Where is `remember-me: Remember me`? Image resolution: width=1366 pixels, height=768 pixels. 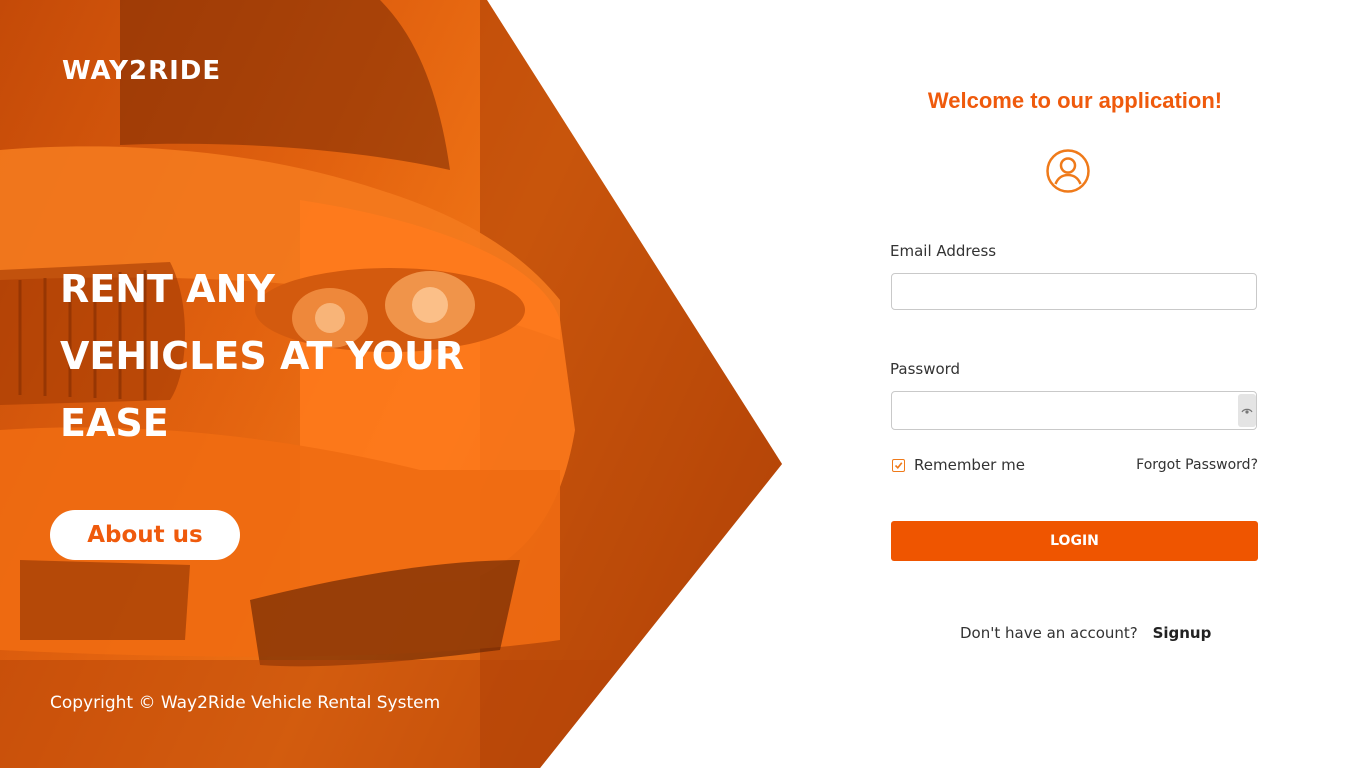 remember-me: Remember me is located at coordinates (958, 465).